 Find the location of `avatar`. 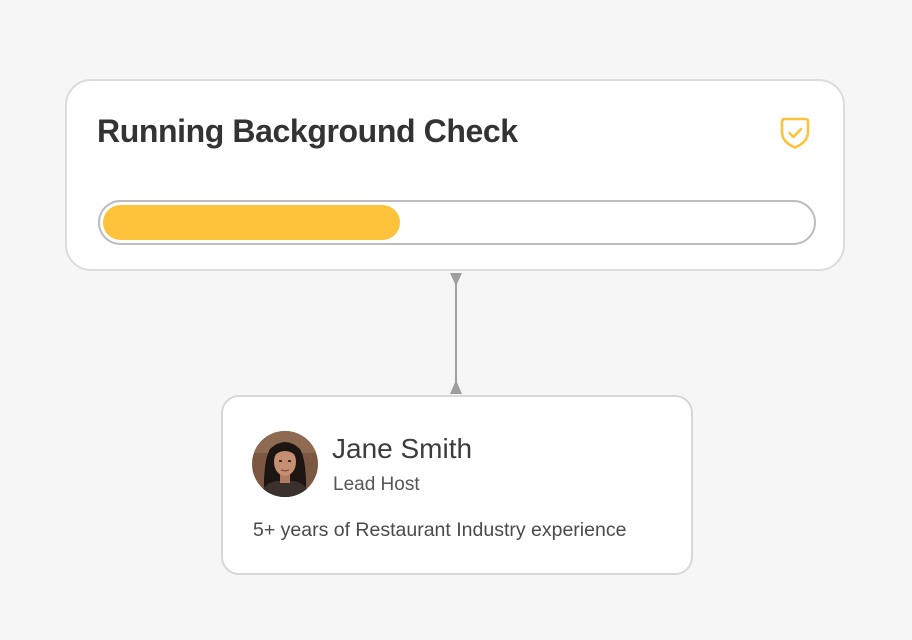

avatar is located at coordinates (285, 464).